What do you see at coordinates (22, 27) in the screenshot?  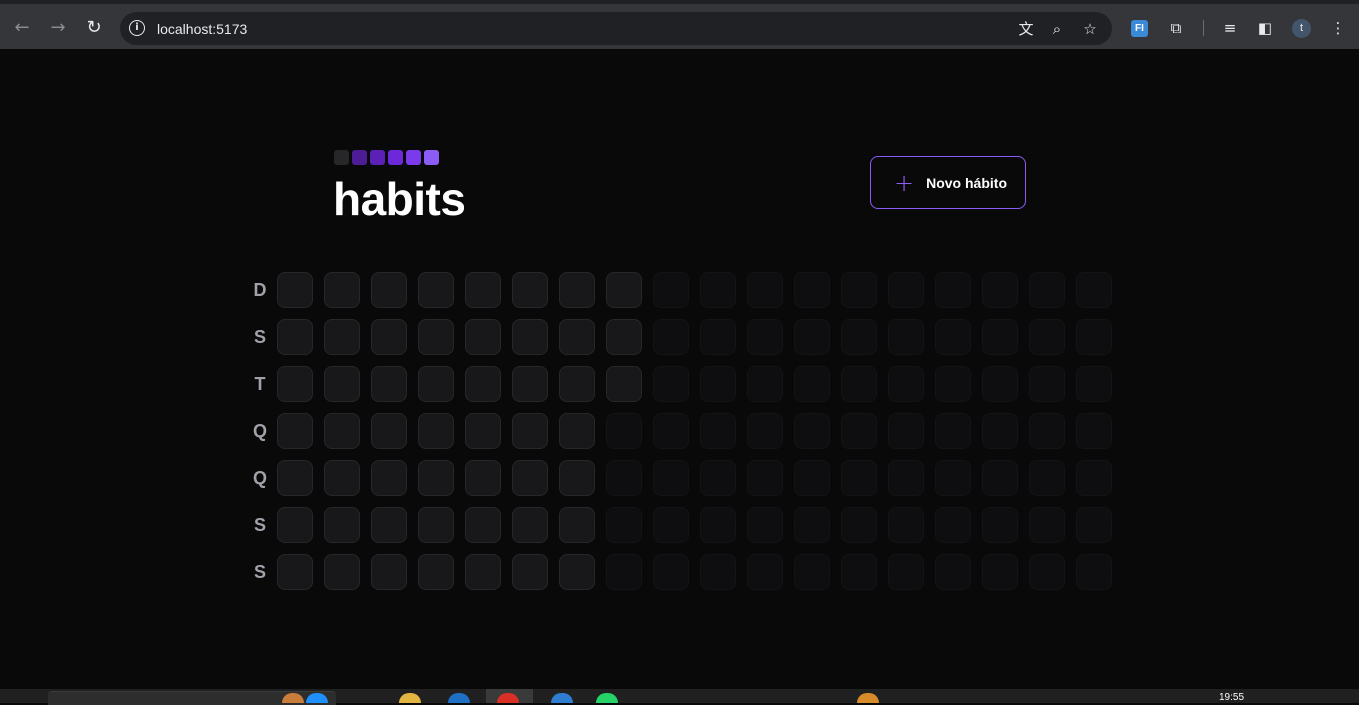 I see `back-icon: ←` at bounding box center [22, 27].